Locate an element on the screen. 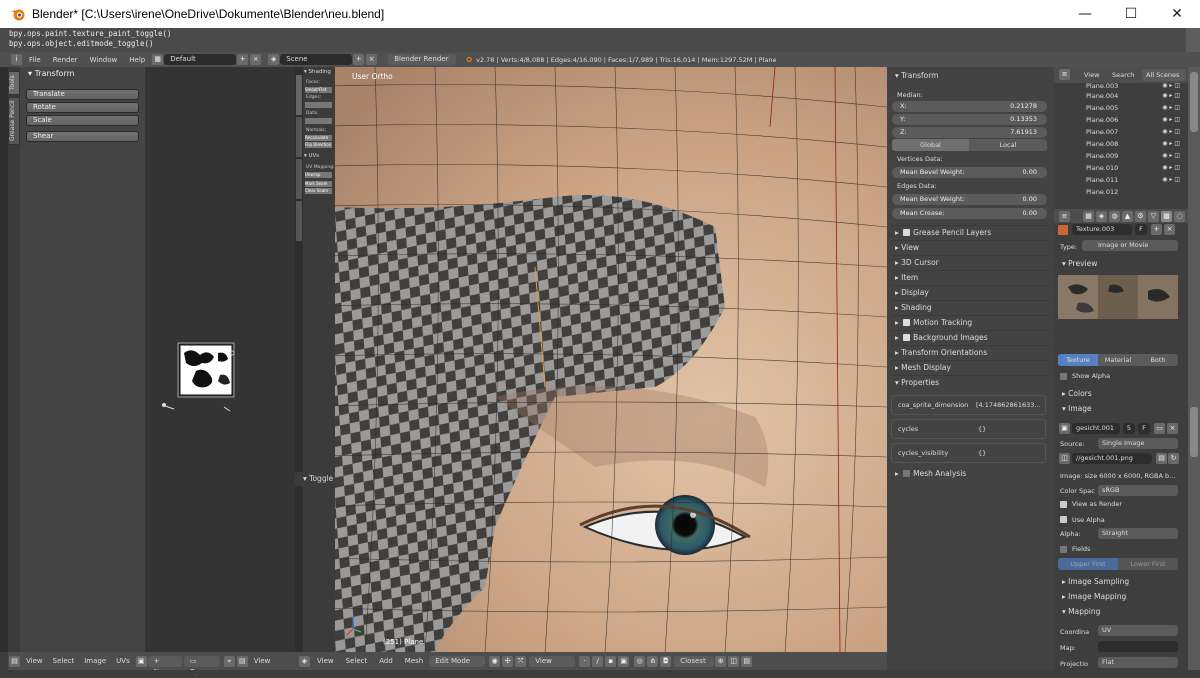 The height and width of the screenshot is (678, 1200). edge-select-icon: / is located at coordinates (598, 661).